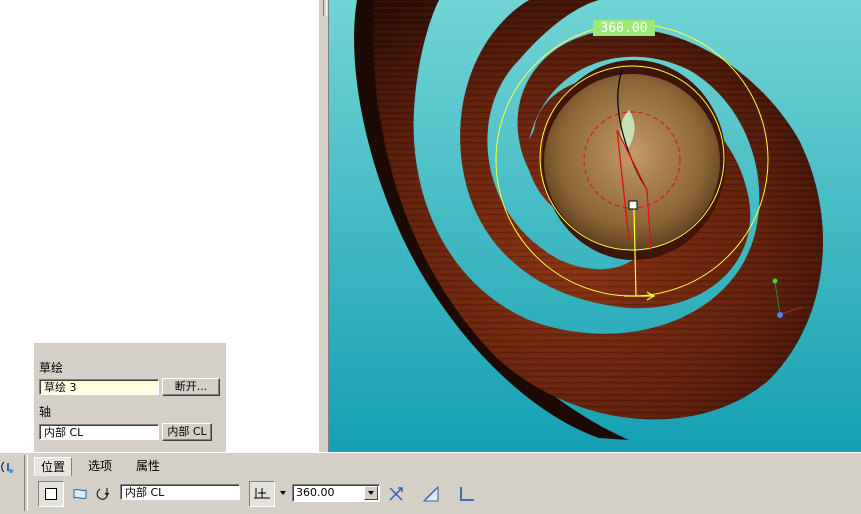 This screenshot has height=514, width=861. Describe the element at coordinates (187, 432) in the screenshot. I see `internal-axis-button: 内部 CL` at that location.